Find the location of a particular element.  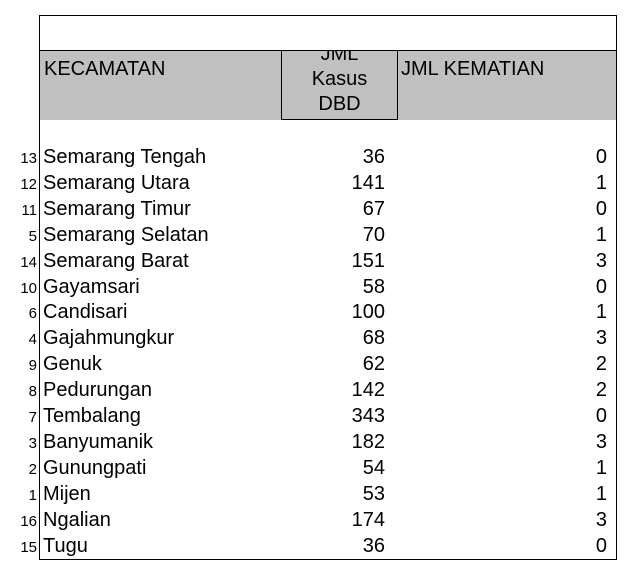

row-number: 15 is located at coordinates (28, 547).